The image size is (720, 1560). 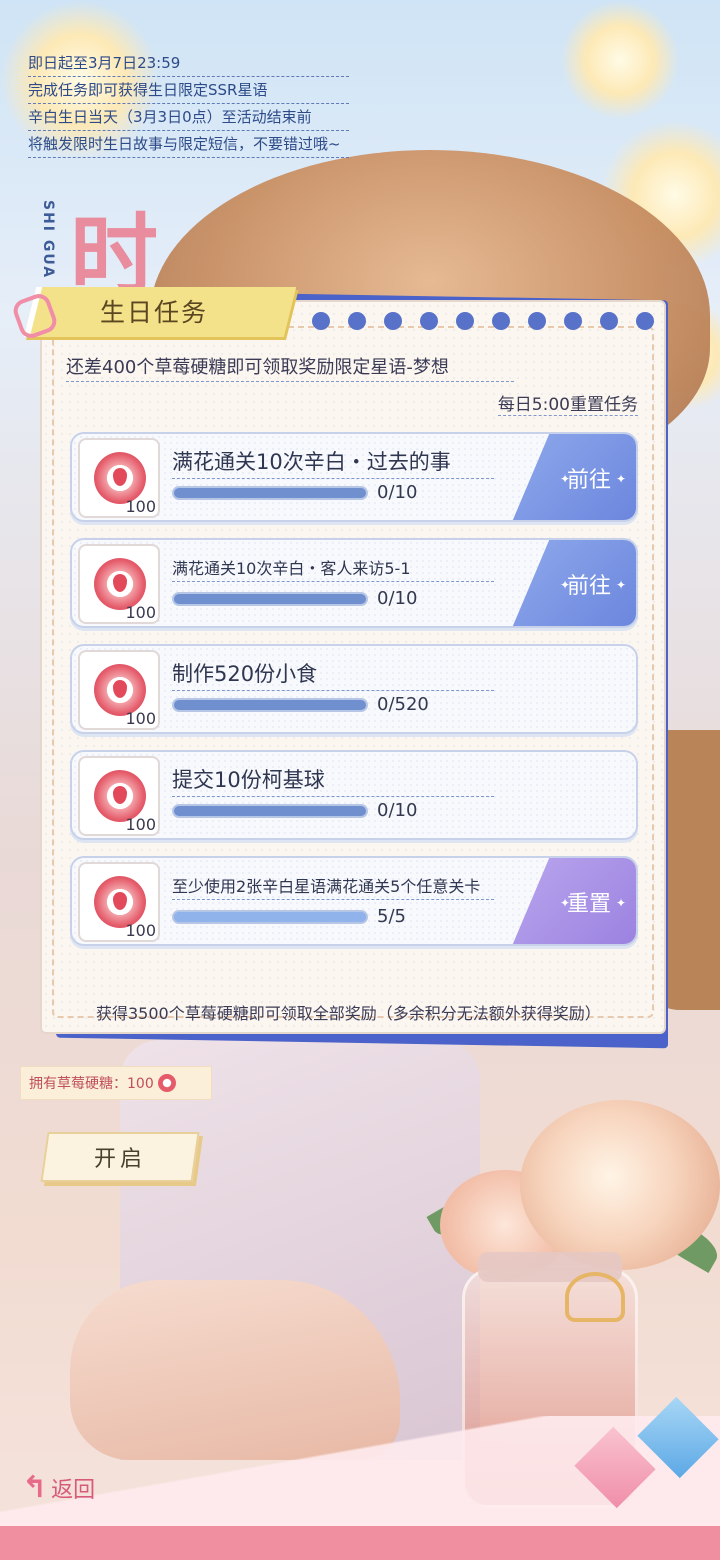 I want to click on task-row: 100 提交10份柯基球 0/10, so click(x=354, y=795).